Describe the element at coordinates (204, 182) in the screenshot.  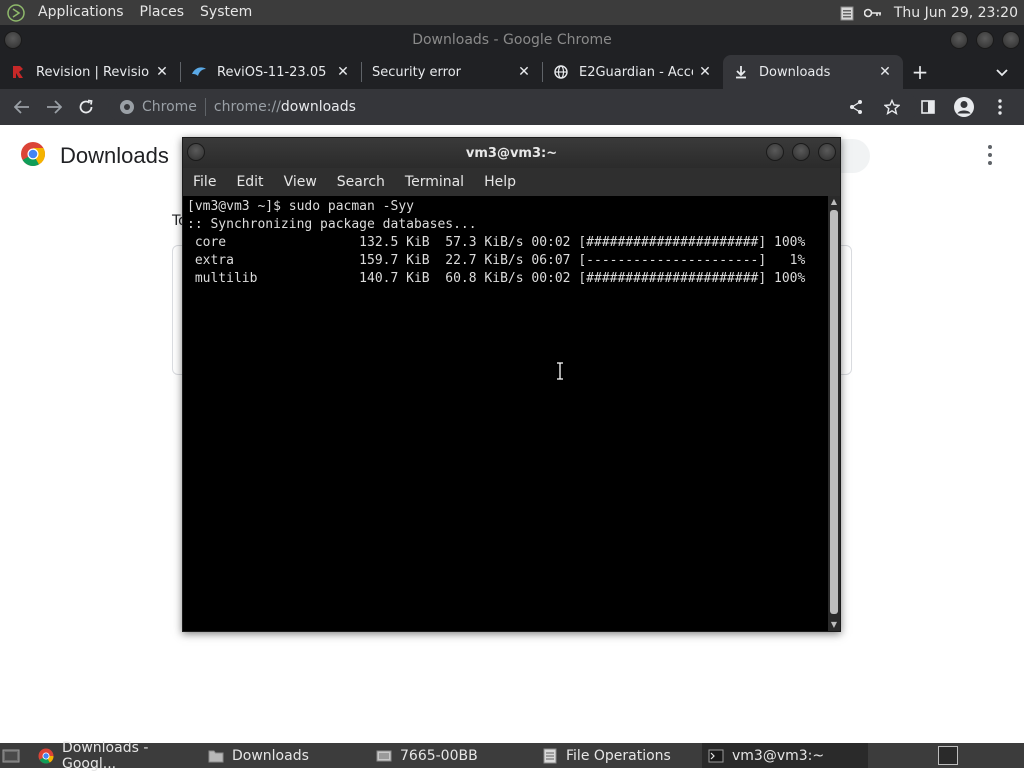
I see `menu-file: File` at that location.